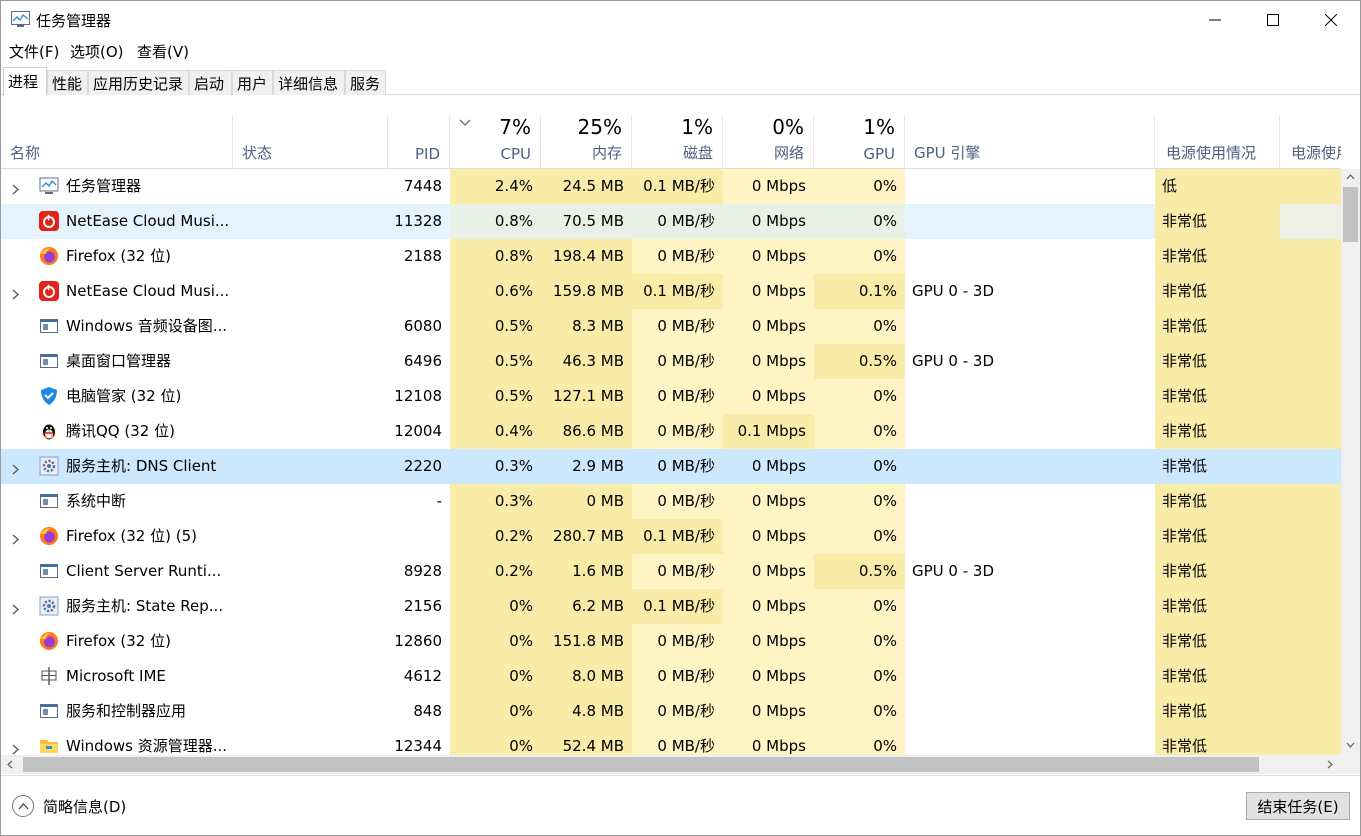 Image resolution: width=1361 pixels, height=836 pixels. Describe the element at coordinates (310, 142) in the screenshot. I see `header-status: 状态` at that location.